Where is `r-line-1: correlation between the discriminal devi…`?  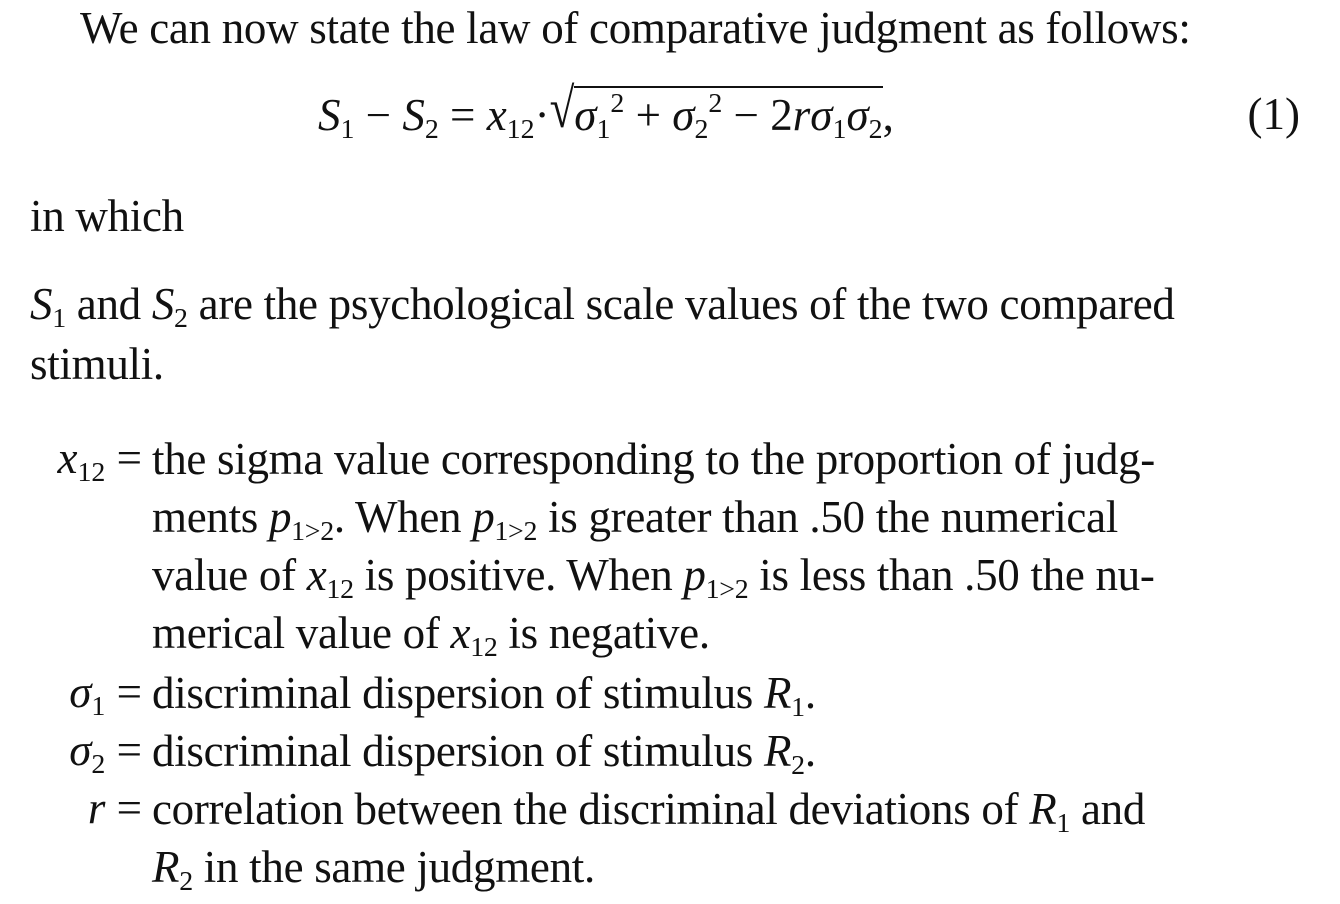 r-line-1: correlation between the discriminal devi… is located at coordinates (649, 811).